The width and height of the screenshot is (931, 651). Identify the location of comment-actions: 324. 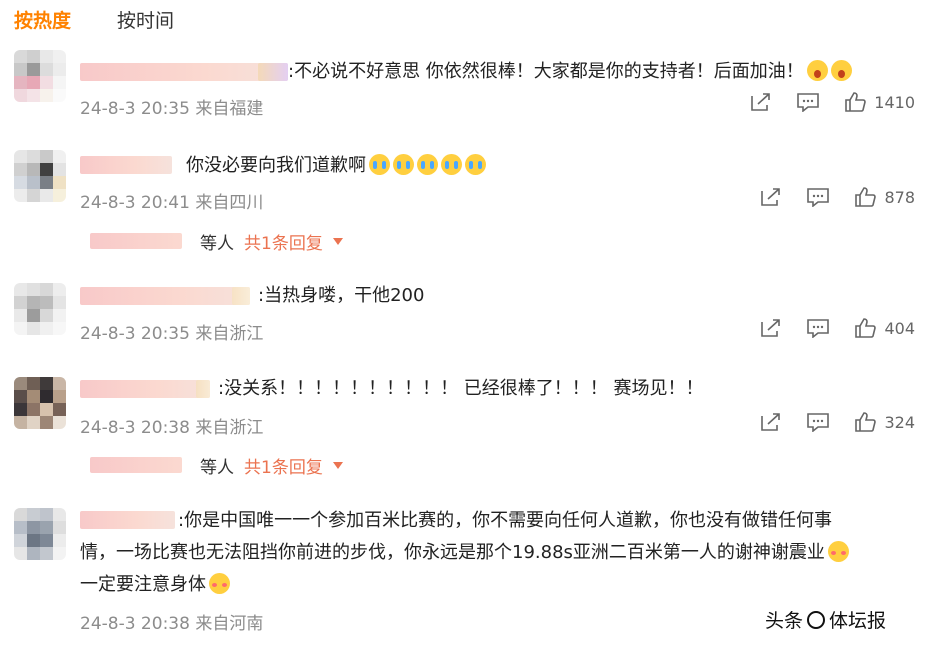
(825, 422).